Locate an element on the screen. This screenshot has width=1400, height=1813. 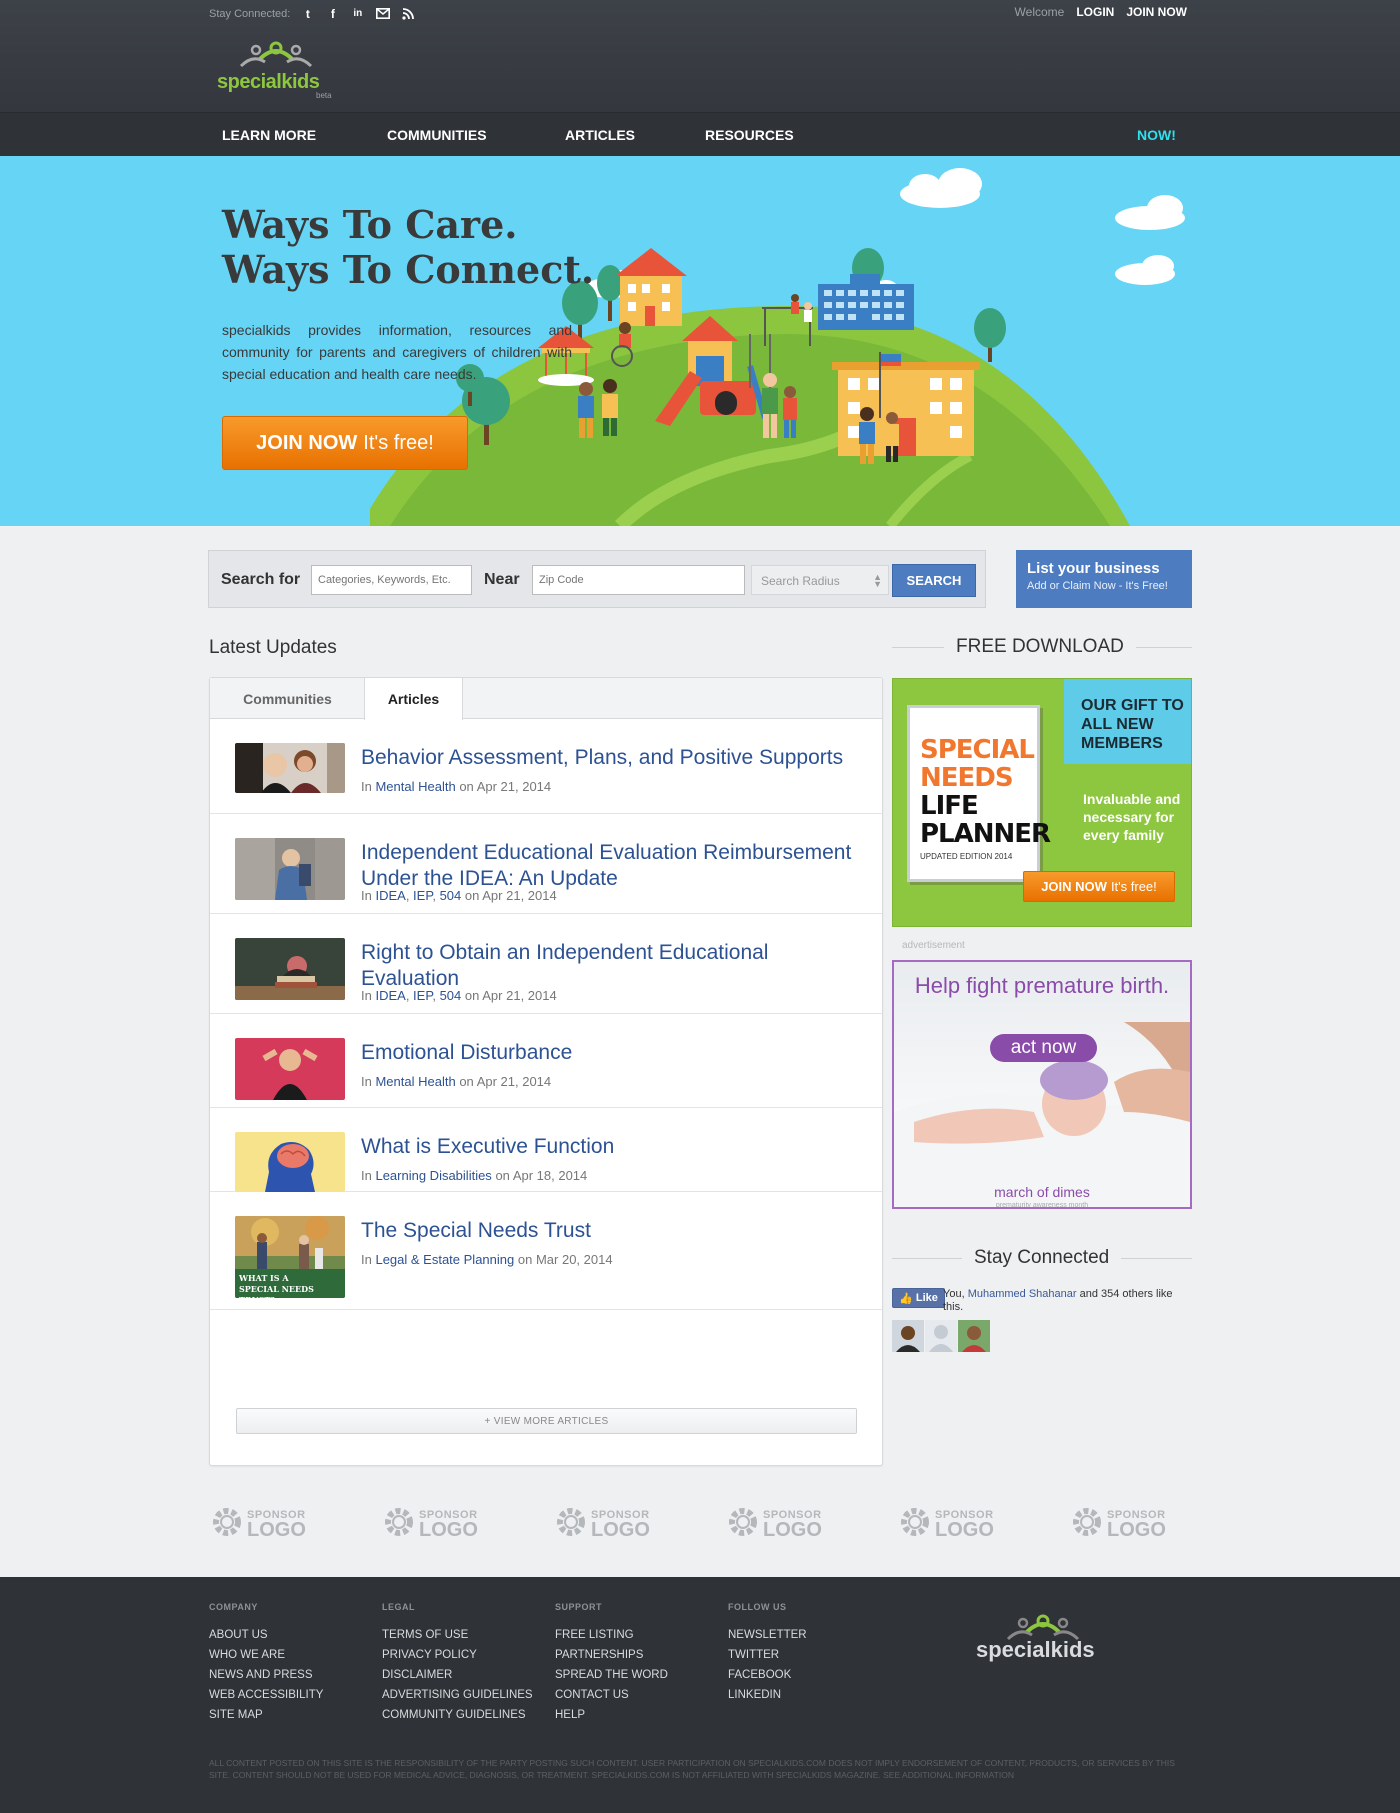
footer-link: LINKEDIN is located at coordinates (767, 1695).